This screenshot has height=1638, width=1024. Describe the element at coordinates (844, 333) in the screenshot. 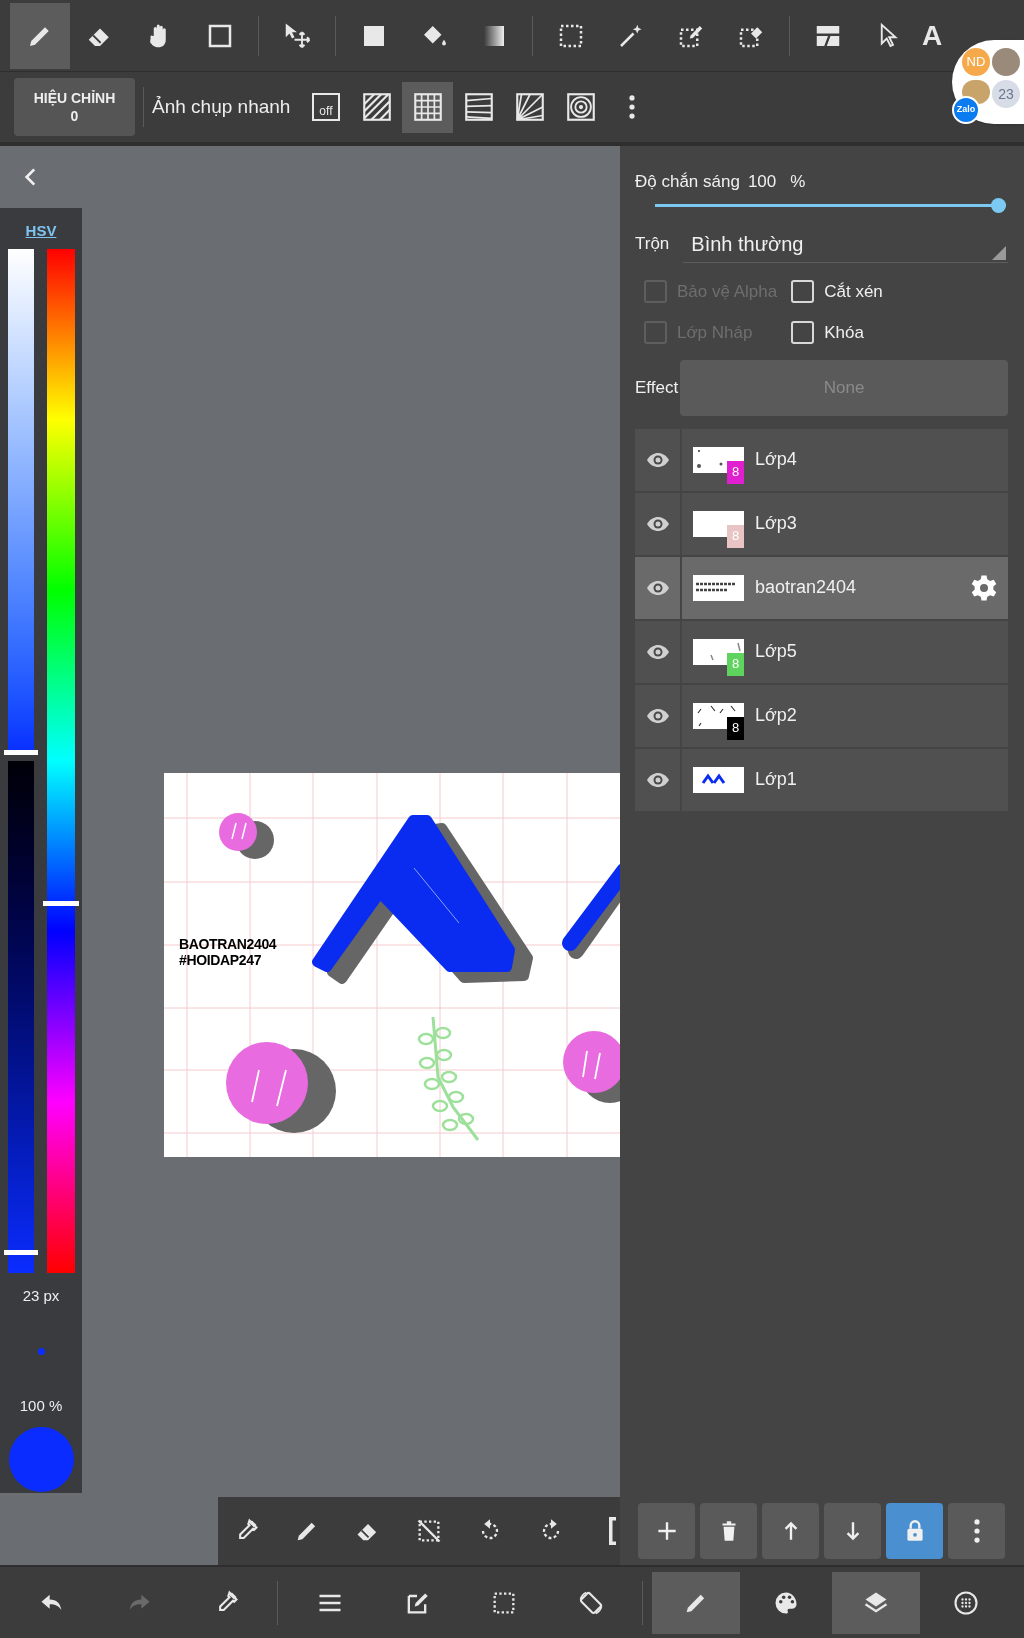

I see `checkbox-label: Khóa` at that location.